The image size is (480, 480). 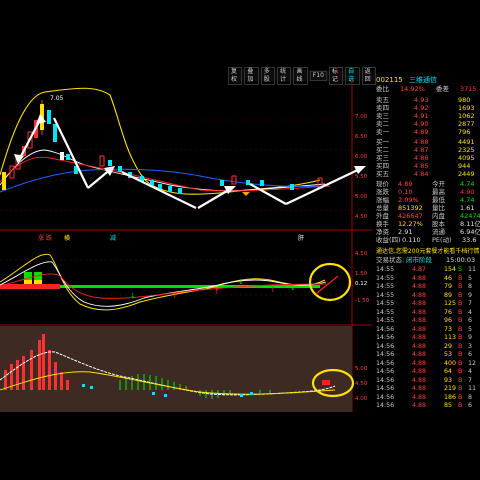 What do you see at coordinates (301, 238) in the screenshot?
I see `svg-text: 肝` at bounding box center [301, 238].